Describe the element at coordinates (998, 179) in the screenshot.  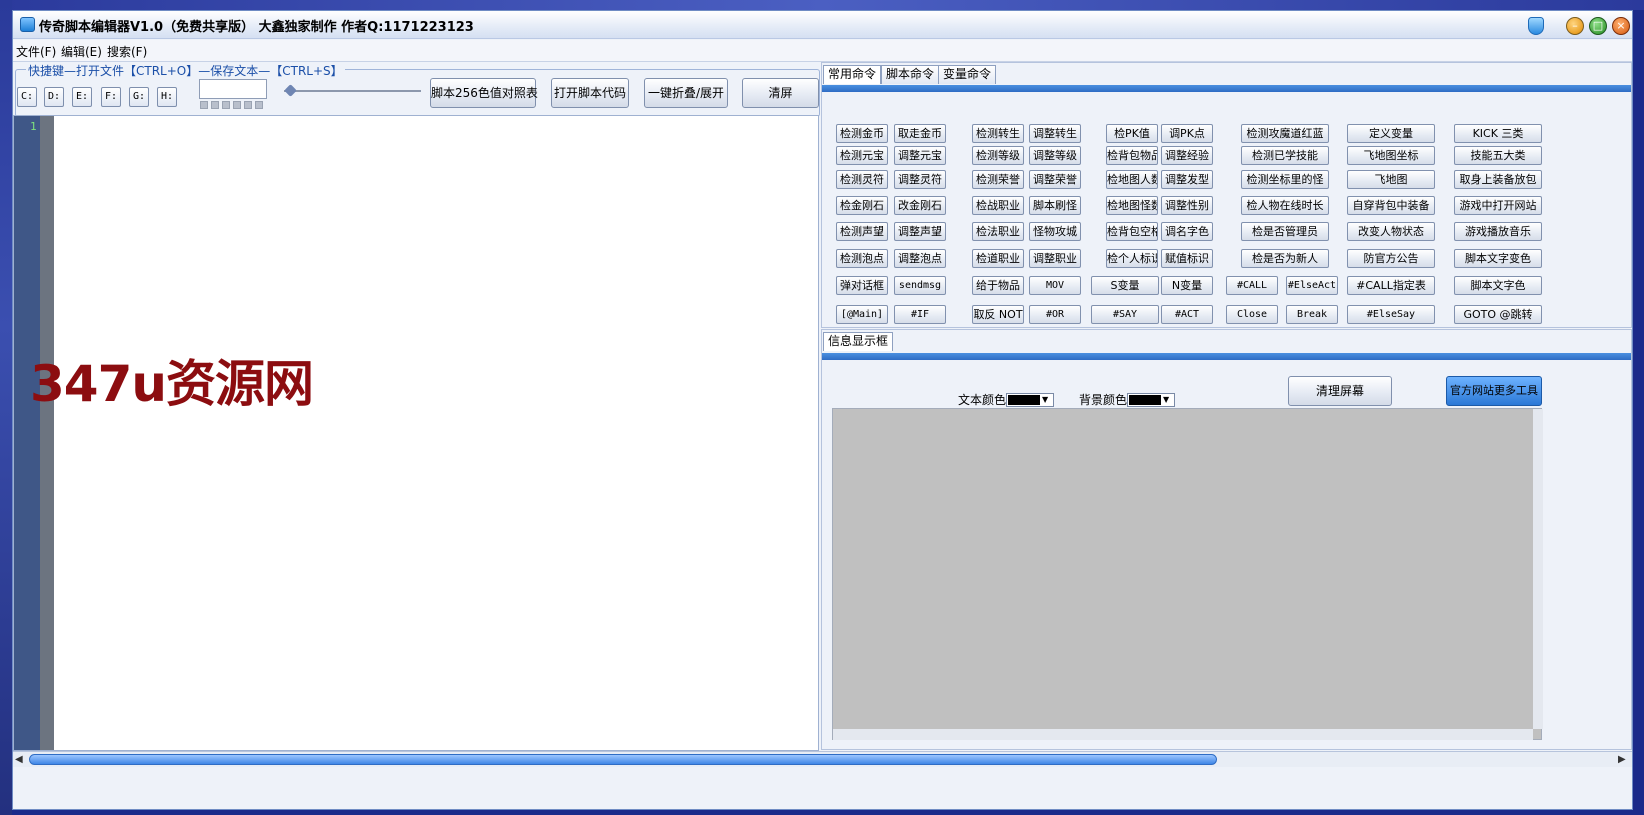
I see `command-button: 检测荣誉` at that location.